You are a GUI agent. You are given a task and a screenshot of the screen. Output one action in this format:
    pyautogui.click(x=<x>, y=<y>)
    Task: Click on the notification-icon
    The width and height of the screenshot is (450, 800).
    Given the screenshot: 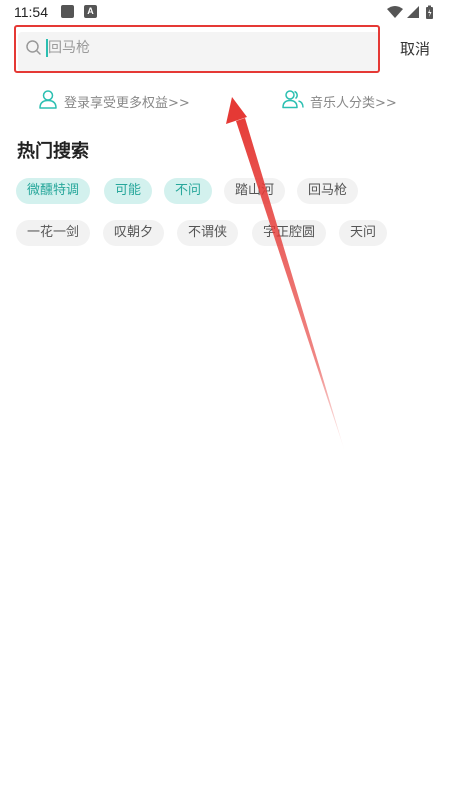 What is the action you would take?
    pyautogui.click(x=67, y=11)
    